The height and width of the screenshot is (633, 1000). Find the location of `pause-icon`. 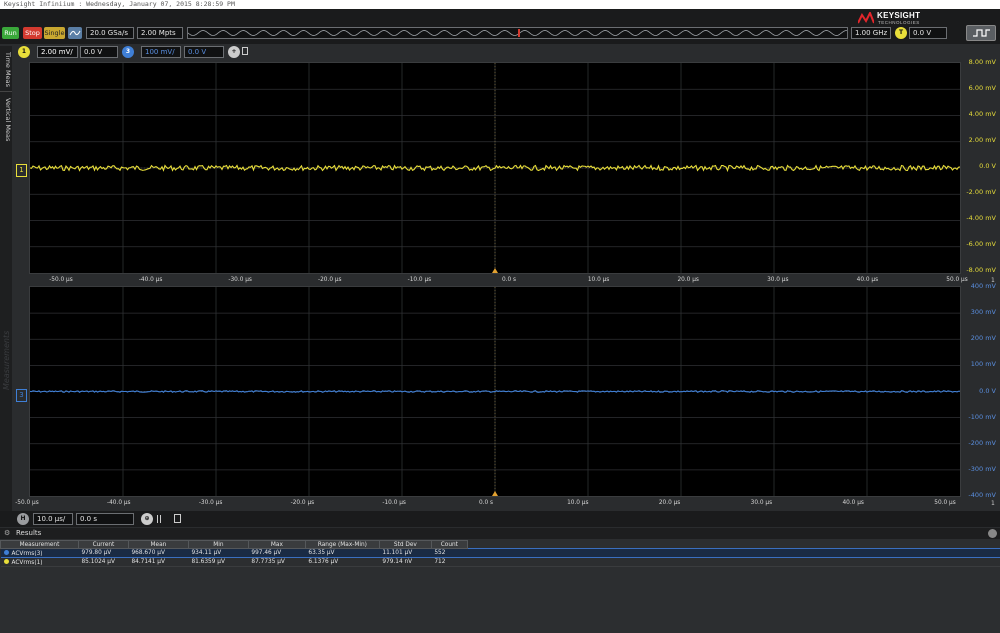

pause-icon is located at coordinates (159, 519).